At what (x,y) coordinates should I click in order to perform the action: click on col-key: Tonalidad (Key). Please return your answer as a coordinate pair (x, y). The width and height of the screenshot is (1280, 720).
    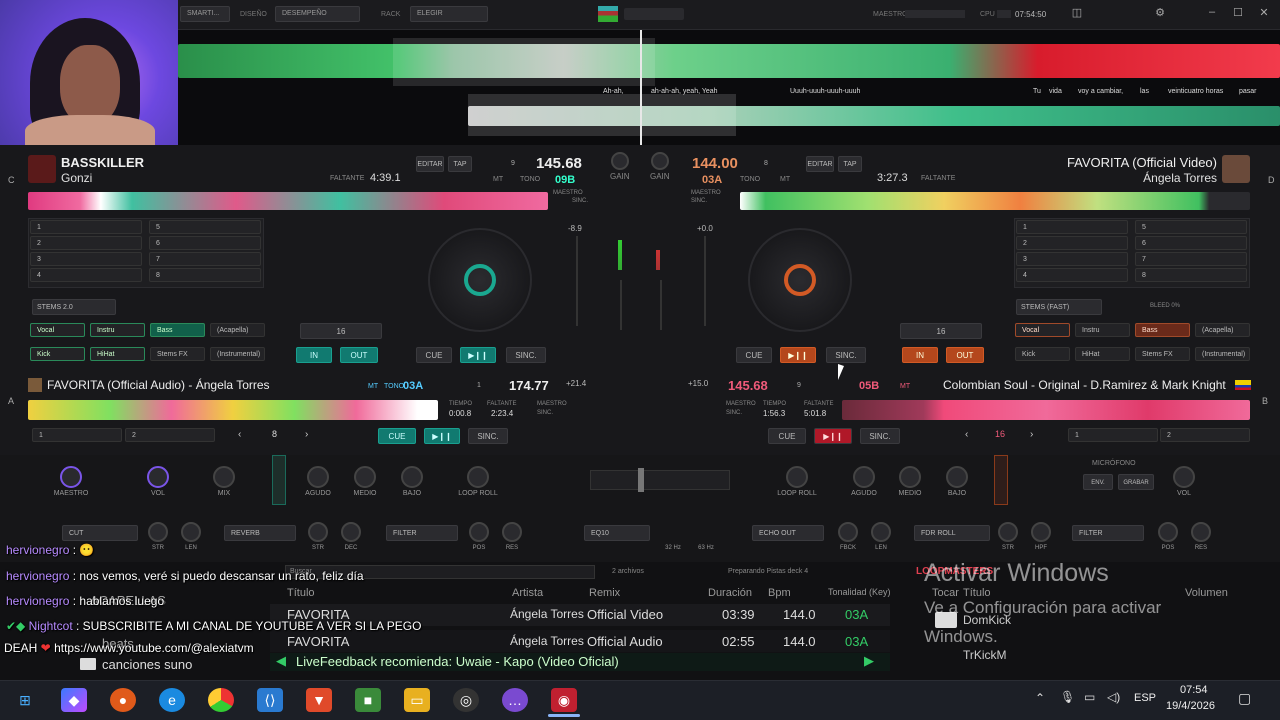
    Looking at the image, I should click on (859, 592).